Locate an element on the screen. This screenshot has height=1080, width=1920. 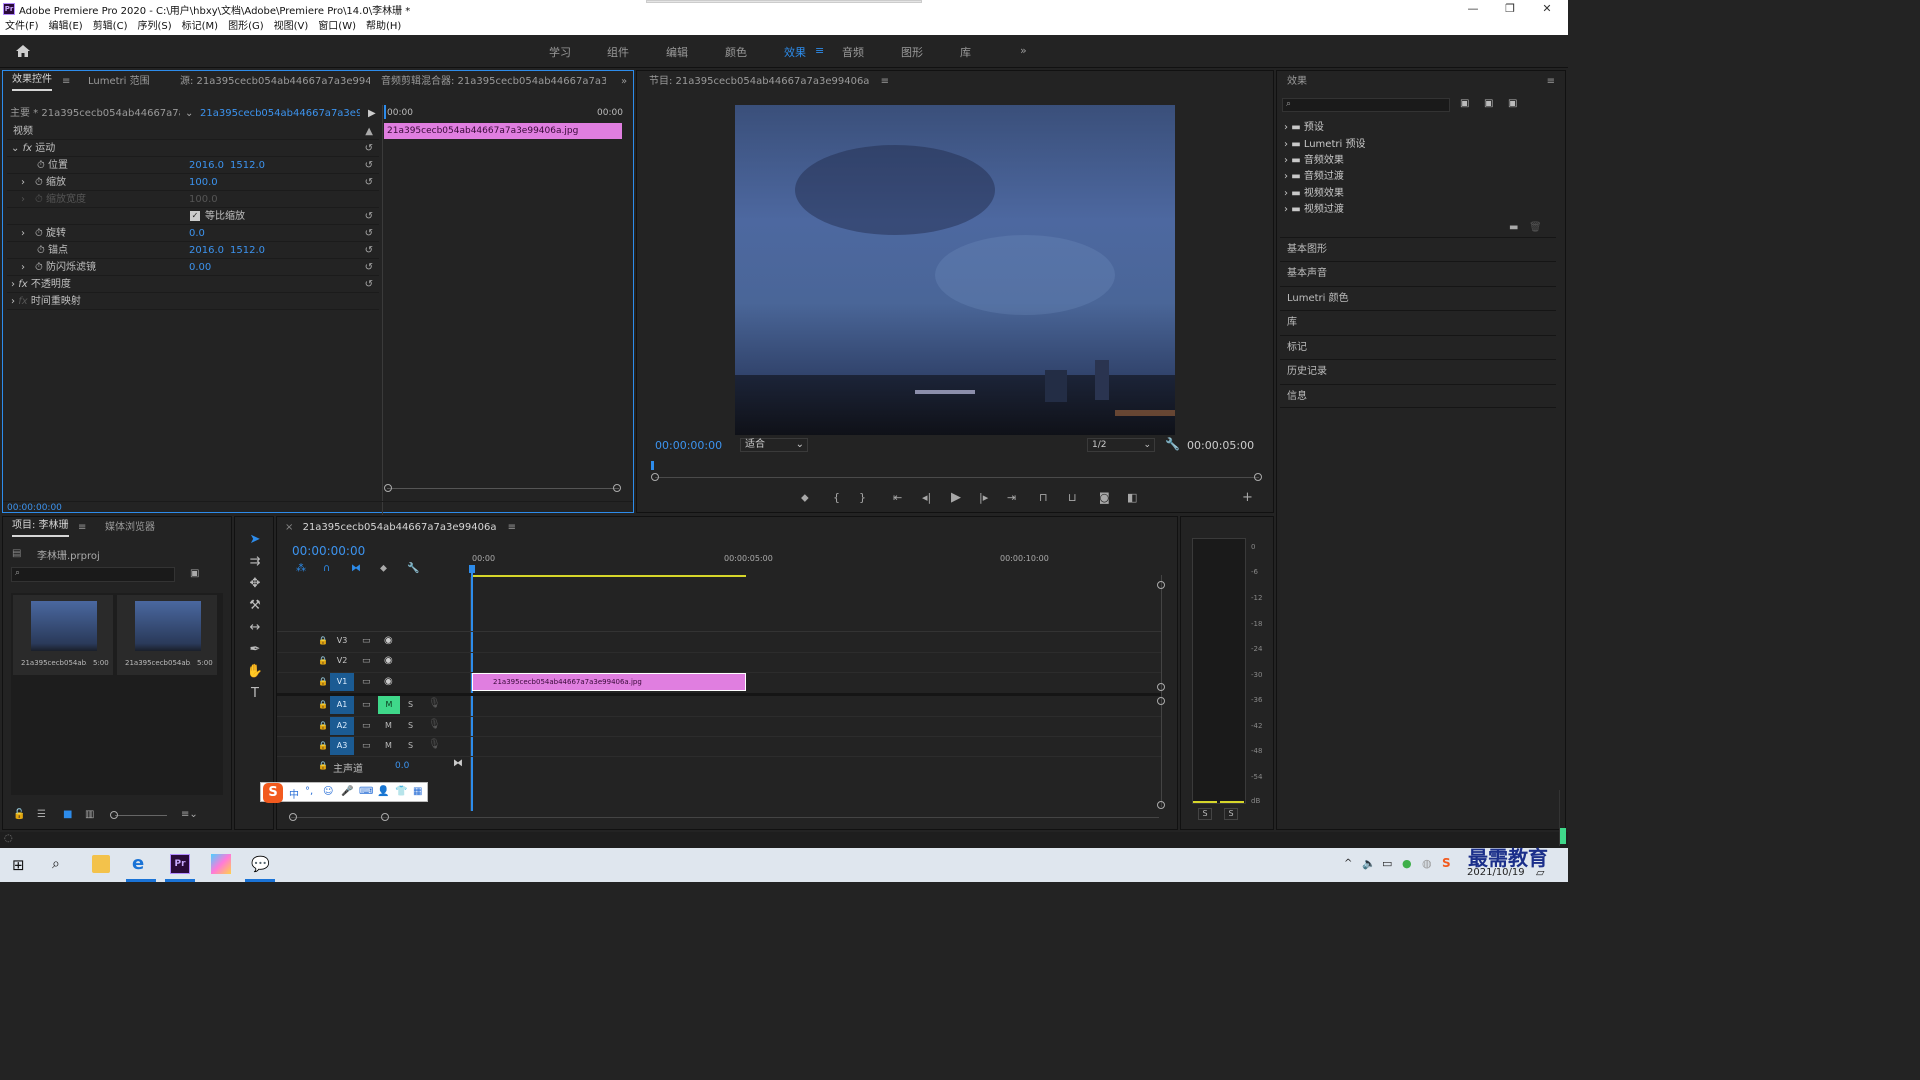
play-only-icon: ▶ is located at coordinates (372, 113).